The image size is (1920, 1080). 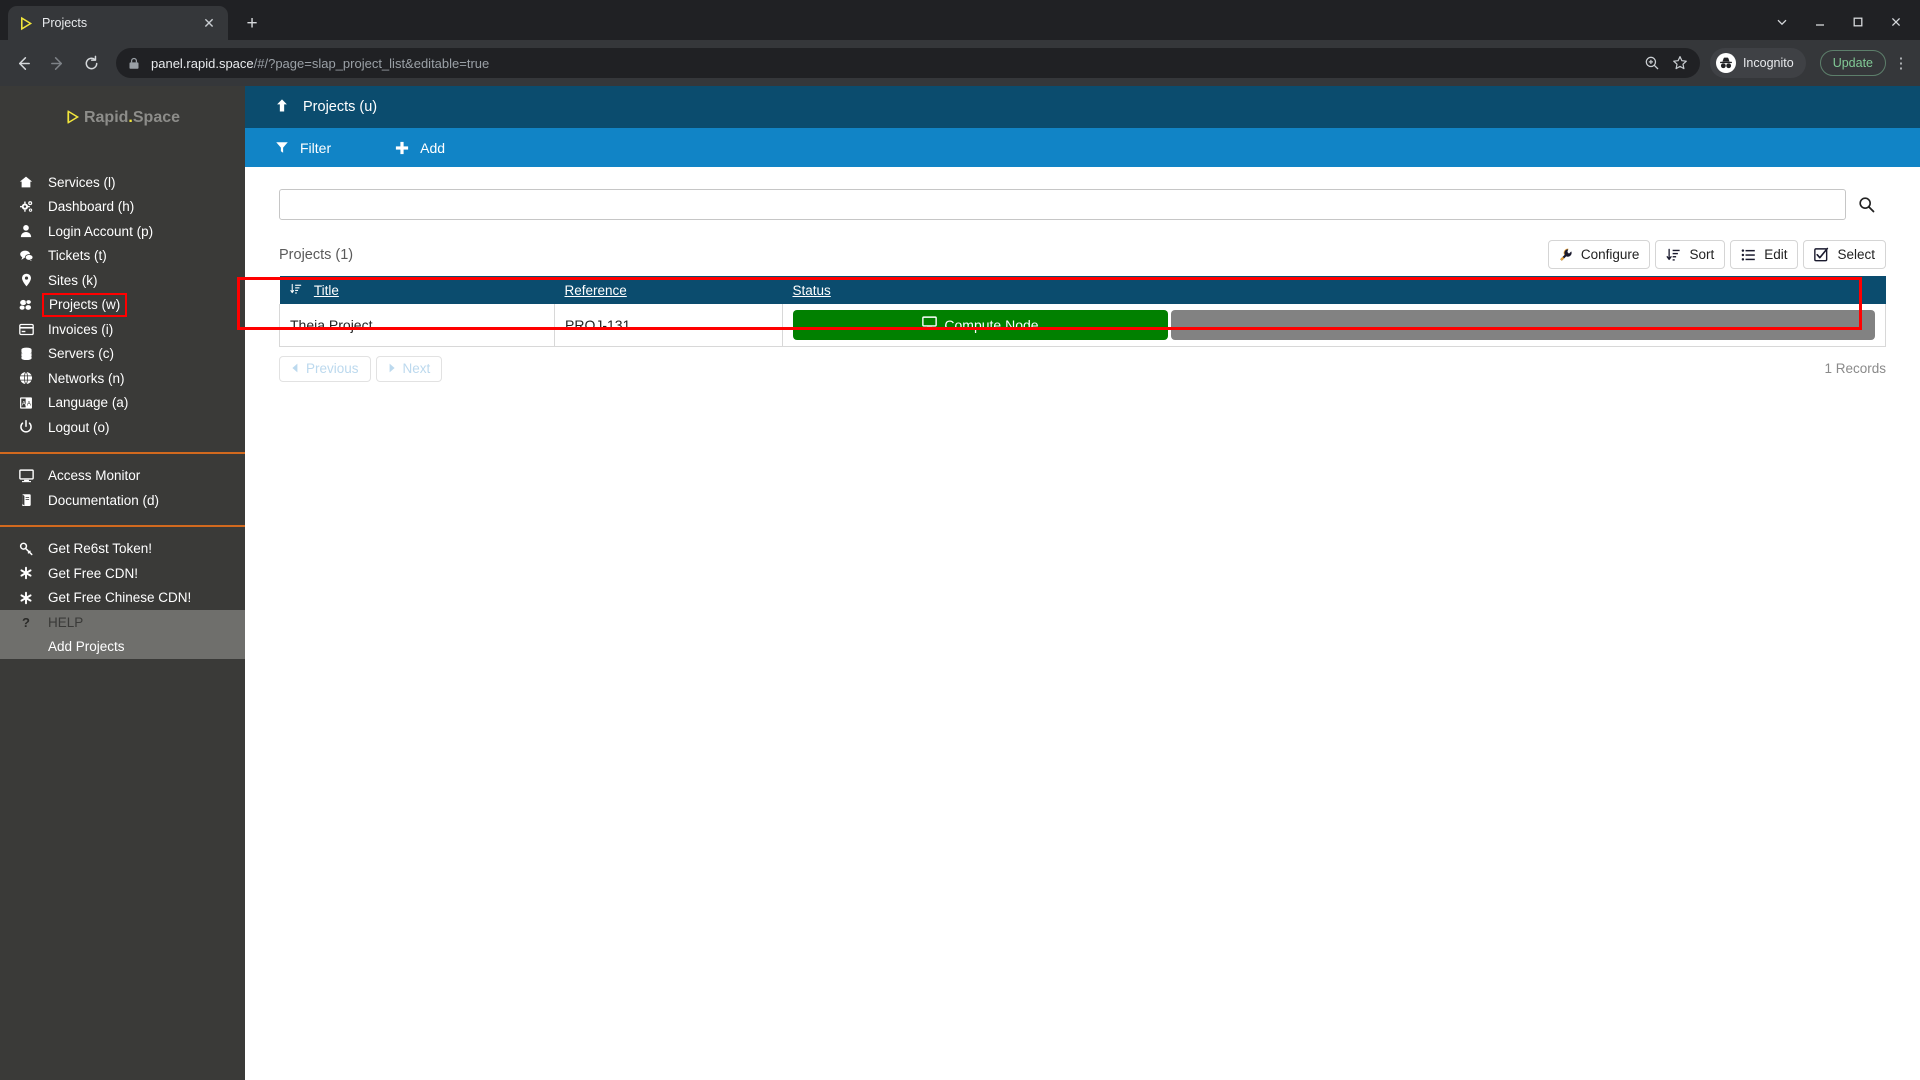 What do you see at coordinates (420, 147) in the screenshot?
I see `add-button: Add` at bounding box center [420, 147].